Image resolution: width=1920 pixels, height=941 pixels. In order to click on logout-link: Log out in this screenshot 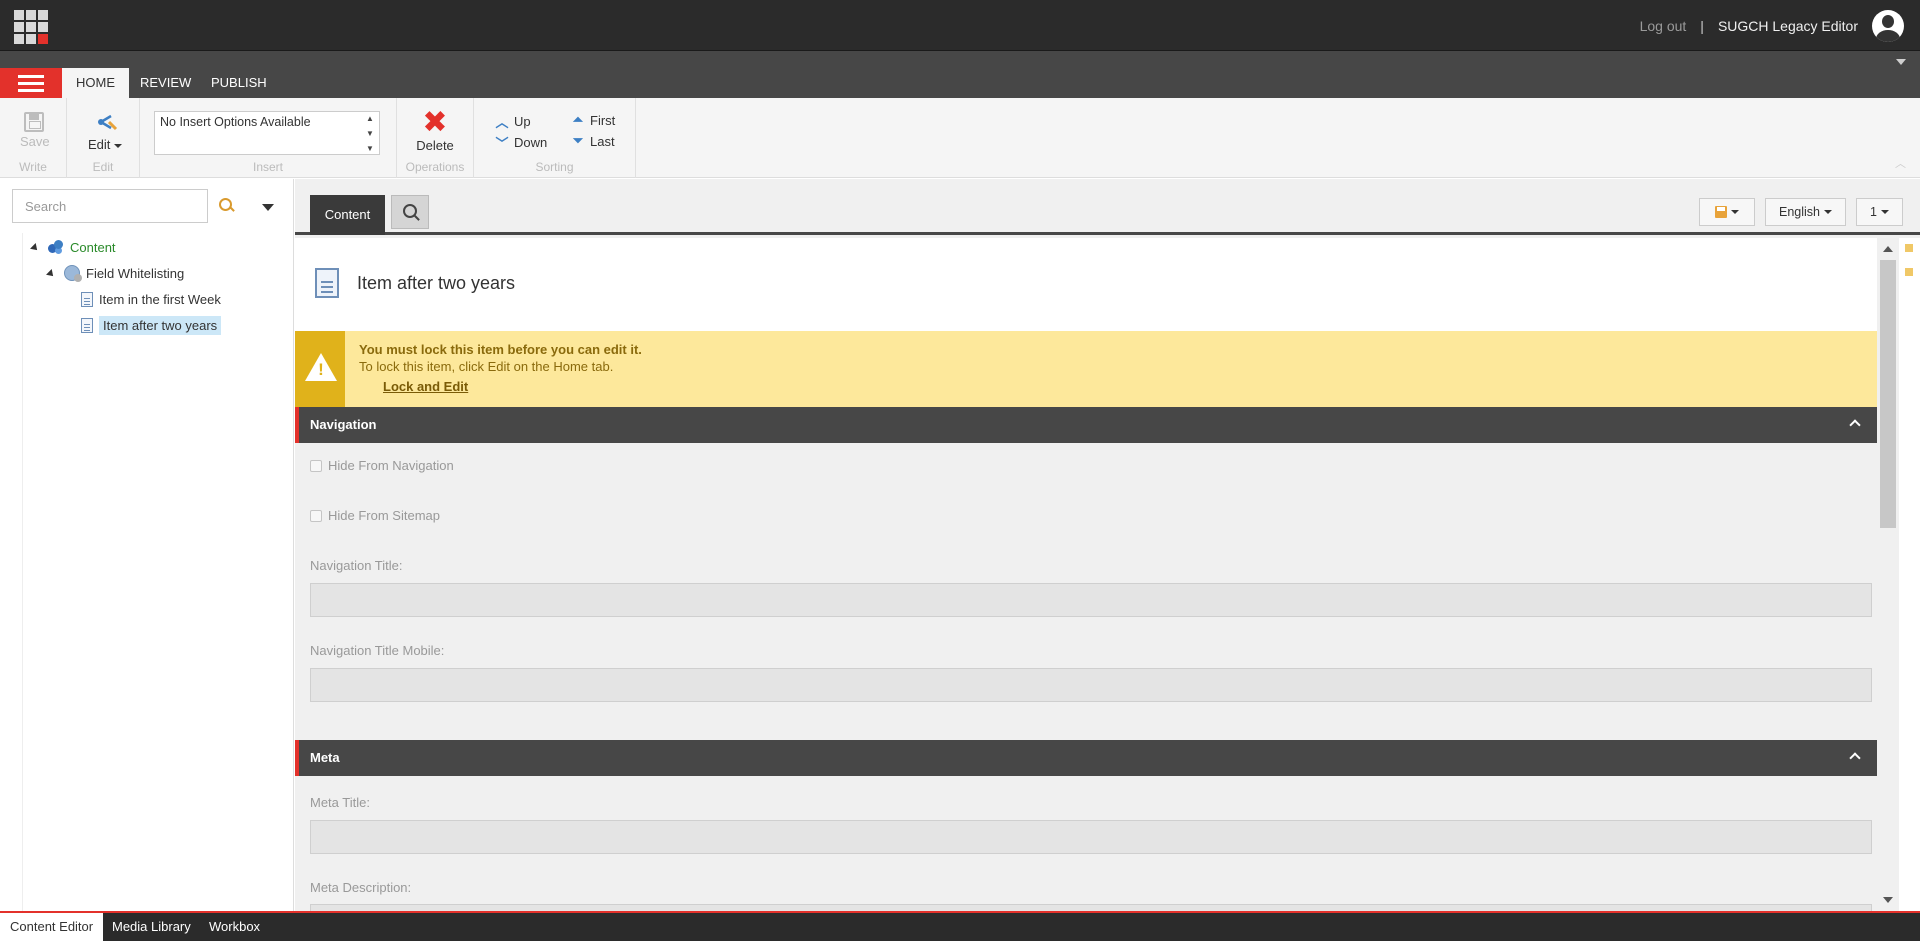, I will do `click(1663, 26)`.